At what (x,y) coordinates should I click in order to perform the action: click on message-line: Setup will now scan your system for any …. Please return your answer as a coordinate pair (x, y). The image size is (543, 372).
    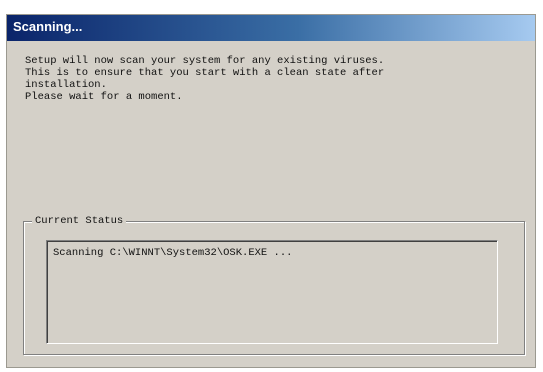
    Looking at the image, I should click on (205, 61).